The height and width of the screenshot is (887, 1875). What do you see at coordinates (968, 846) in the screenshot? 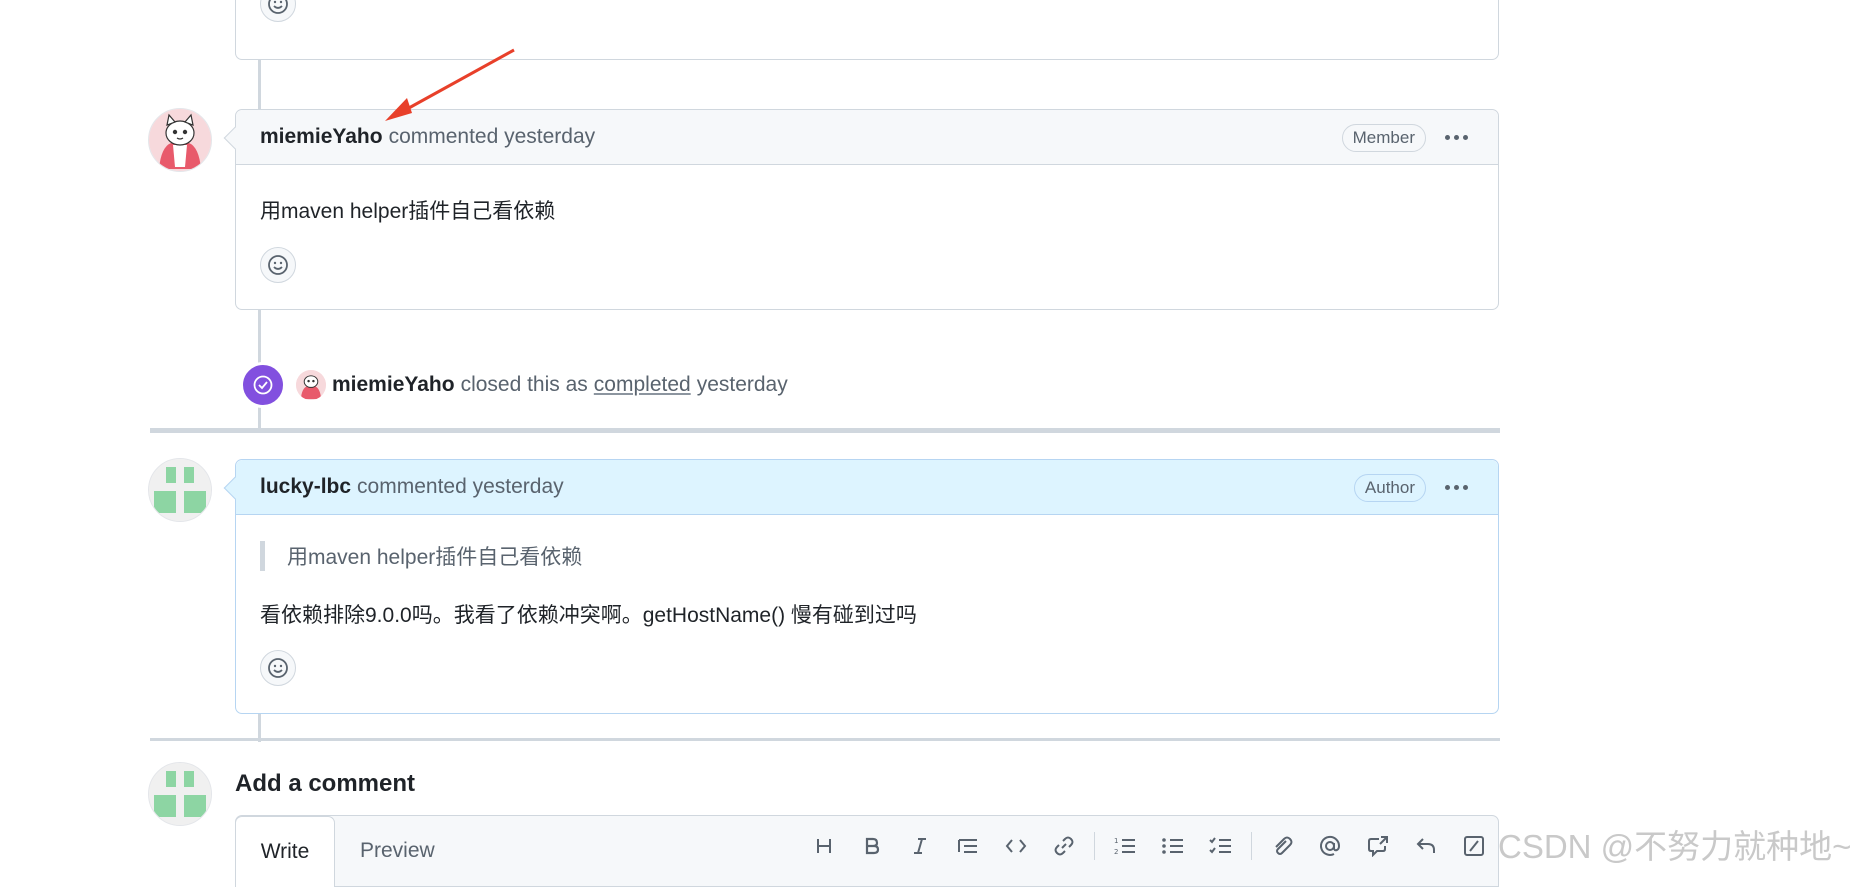
I see `quote-icon` at bounding box center [968, 846].